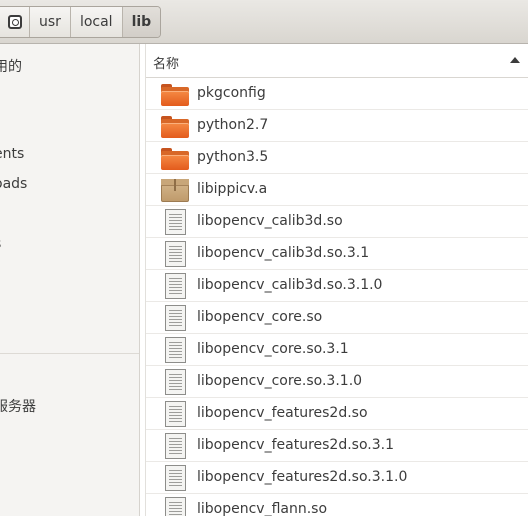  I want to click on file-row: libopencv_flann.so, so click(337, 505).